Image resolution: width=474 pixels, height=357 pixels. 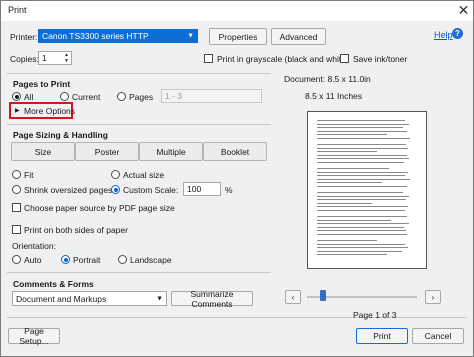 I want to click on paper-source-label: Choose paper source by PDF page size, so click(x=99, y=208).